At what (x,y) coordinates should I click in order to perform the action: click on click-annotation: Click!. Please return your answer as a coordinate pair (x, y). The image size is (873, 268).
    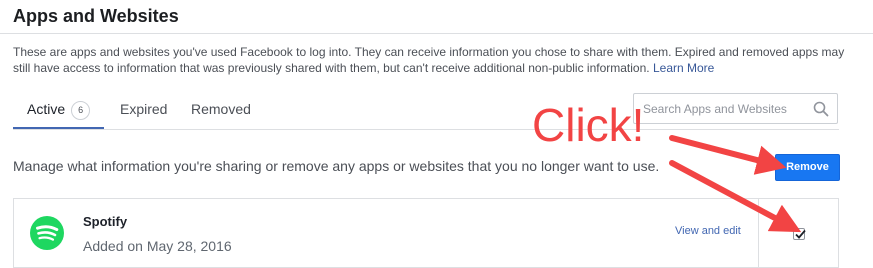
    Looking at the image, I should click on (588, 125).